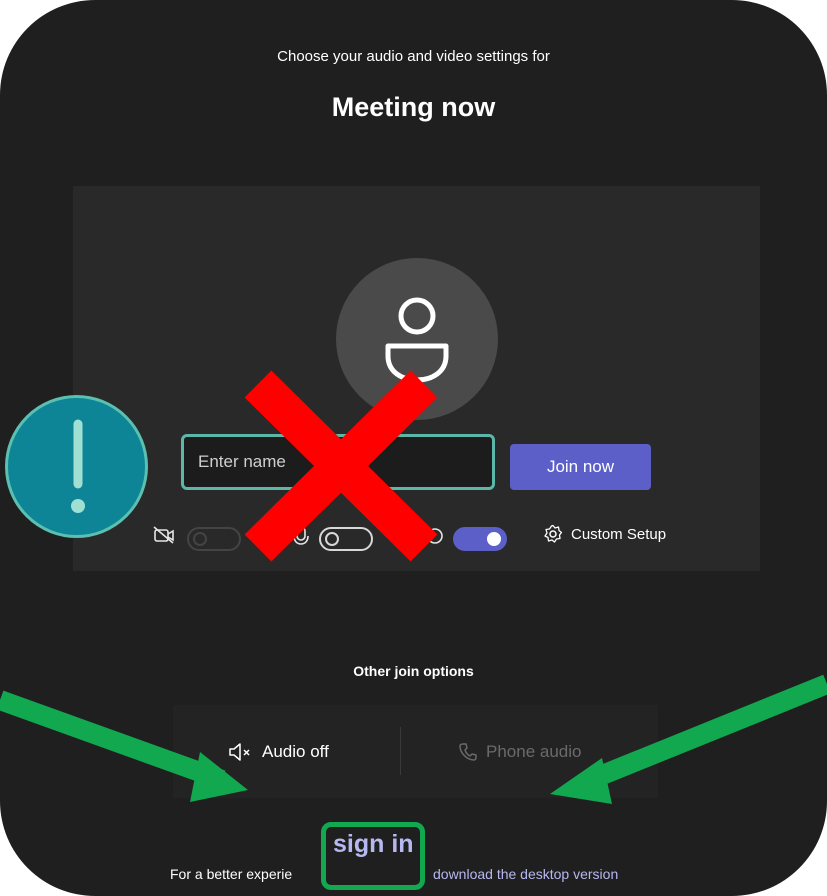 This screenshot has width=827, height=896. What do you see at coordinates (124, 746) in the screenshot?
I see `green-arrow-left` at bounding box center [124, 746].